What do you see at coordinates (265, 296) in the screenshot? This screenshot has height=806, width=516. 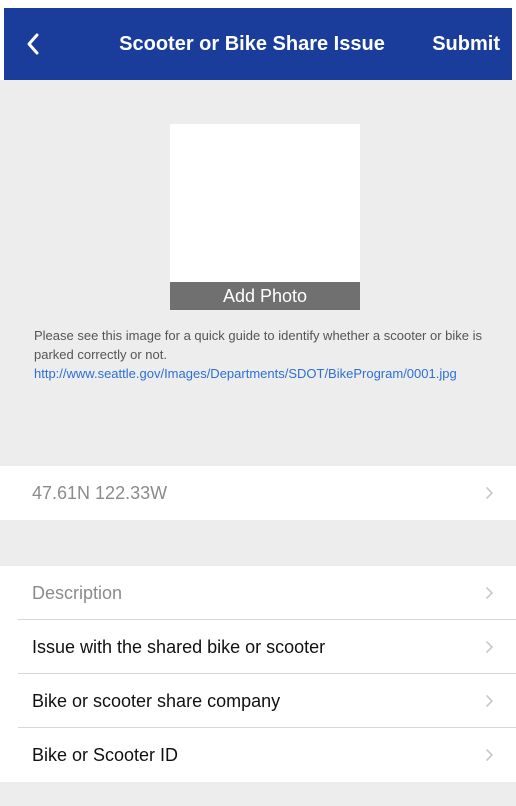 I see `add-photo-button: Add Photo` at bounding box center [265, 296].